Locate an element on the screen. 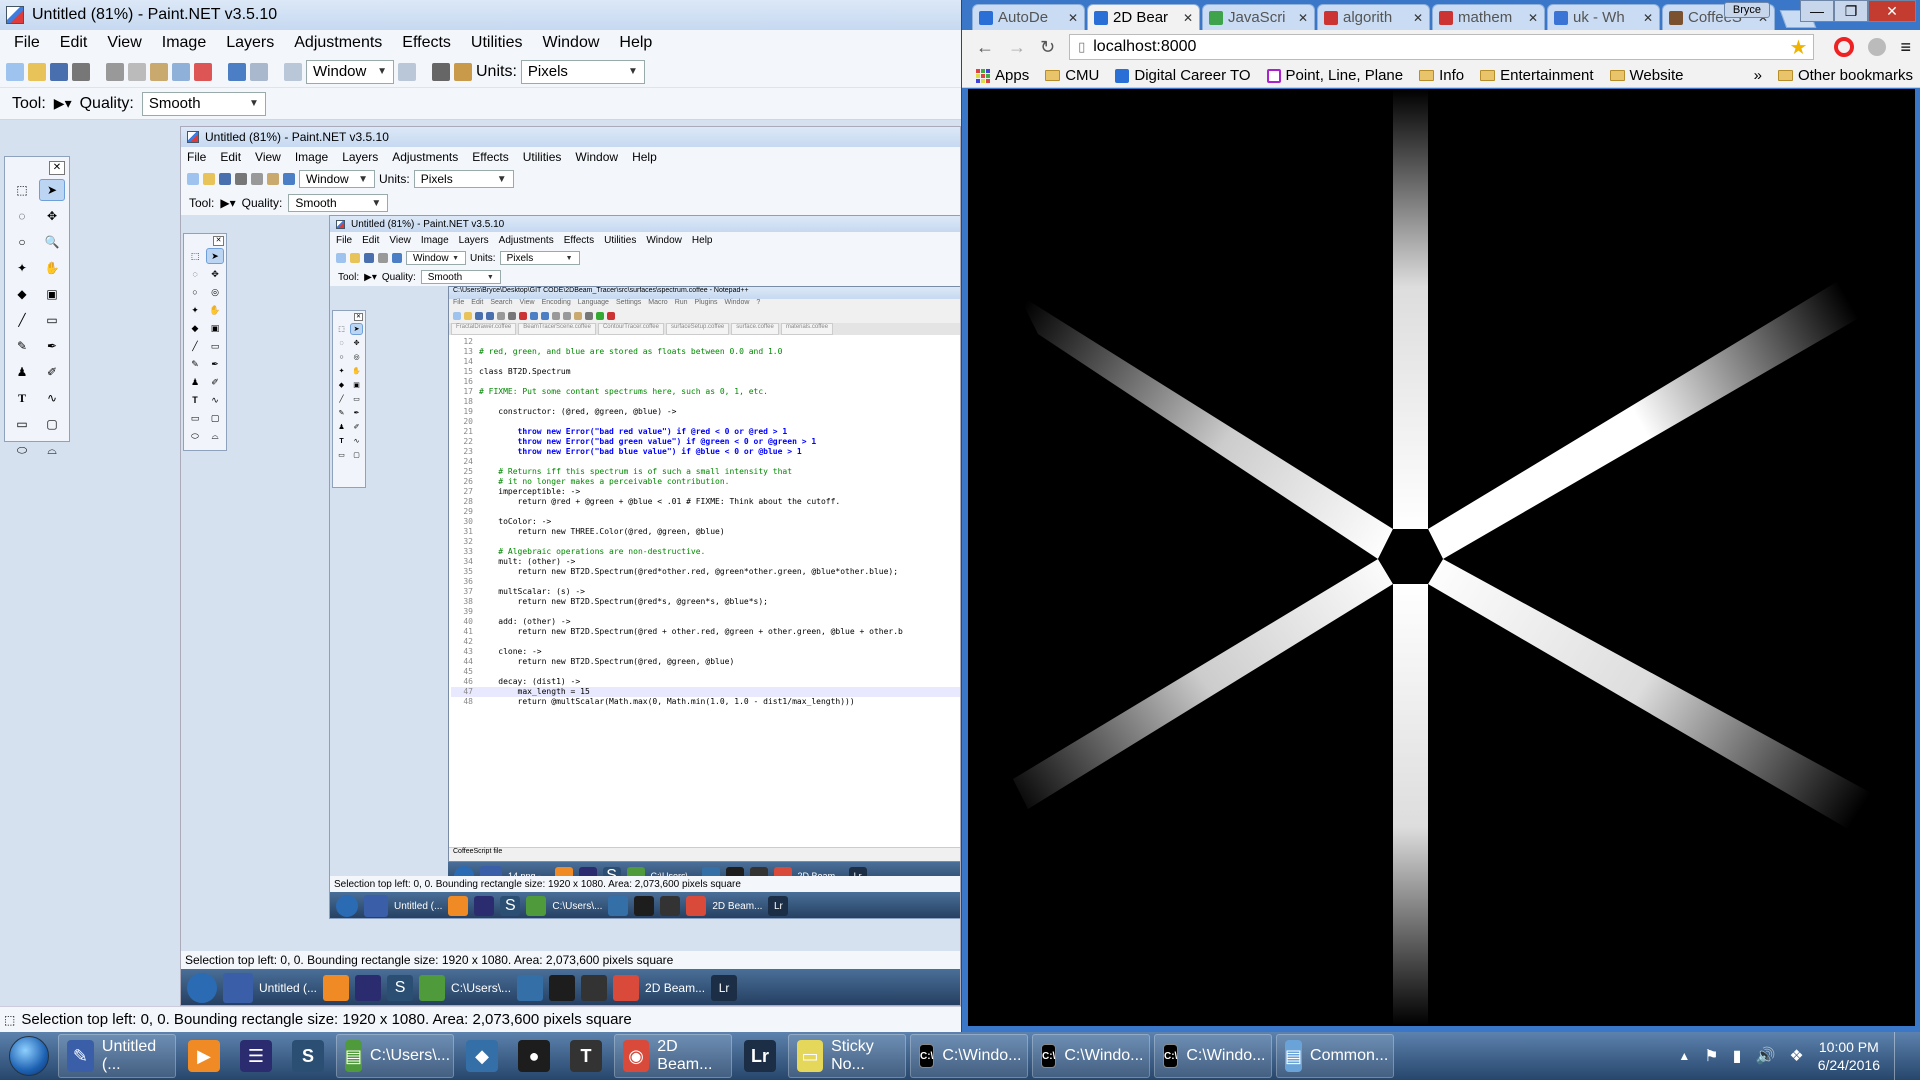  menu-image: Image is located at coordinates (184, 43).